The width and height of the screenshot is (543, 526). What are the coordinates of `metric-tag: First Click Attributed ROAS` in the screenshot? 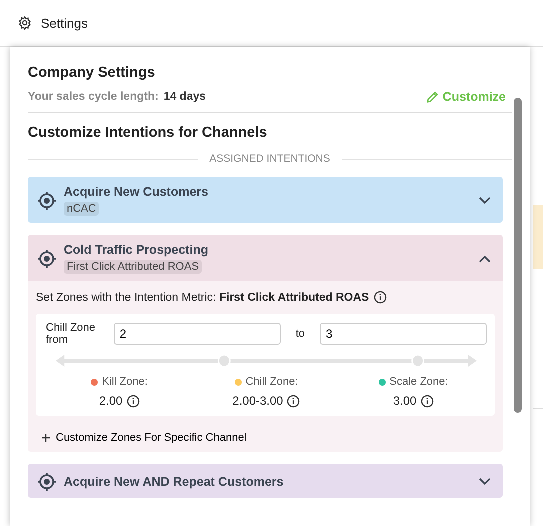 It's located at (133, 267).